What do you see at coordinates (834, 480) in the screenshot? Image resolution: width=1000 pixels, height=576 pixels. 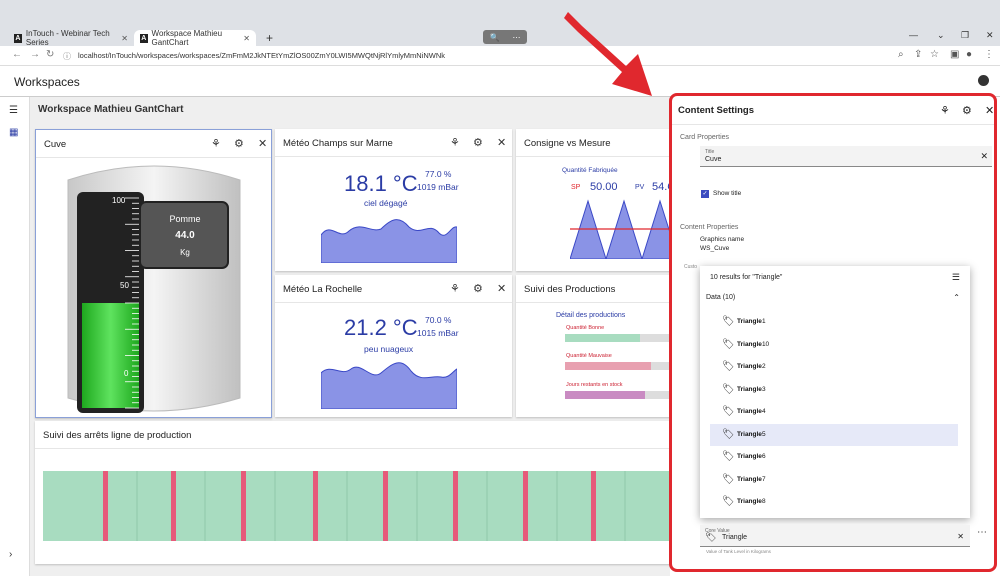 I see `result-item: 🏷 Triangle7` at bounding box center [834, 480].